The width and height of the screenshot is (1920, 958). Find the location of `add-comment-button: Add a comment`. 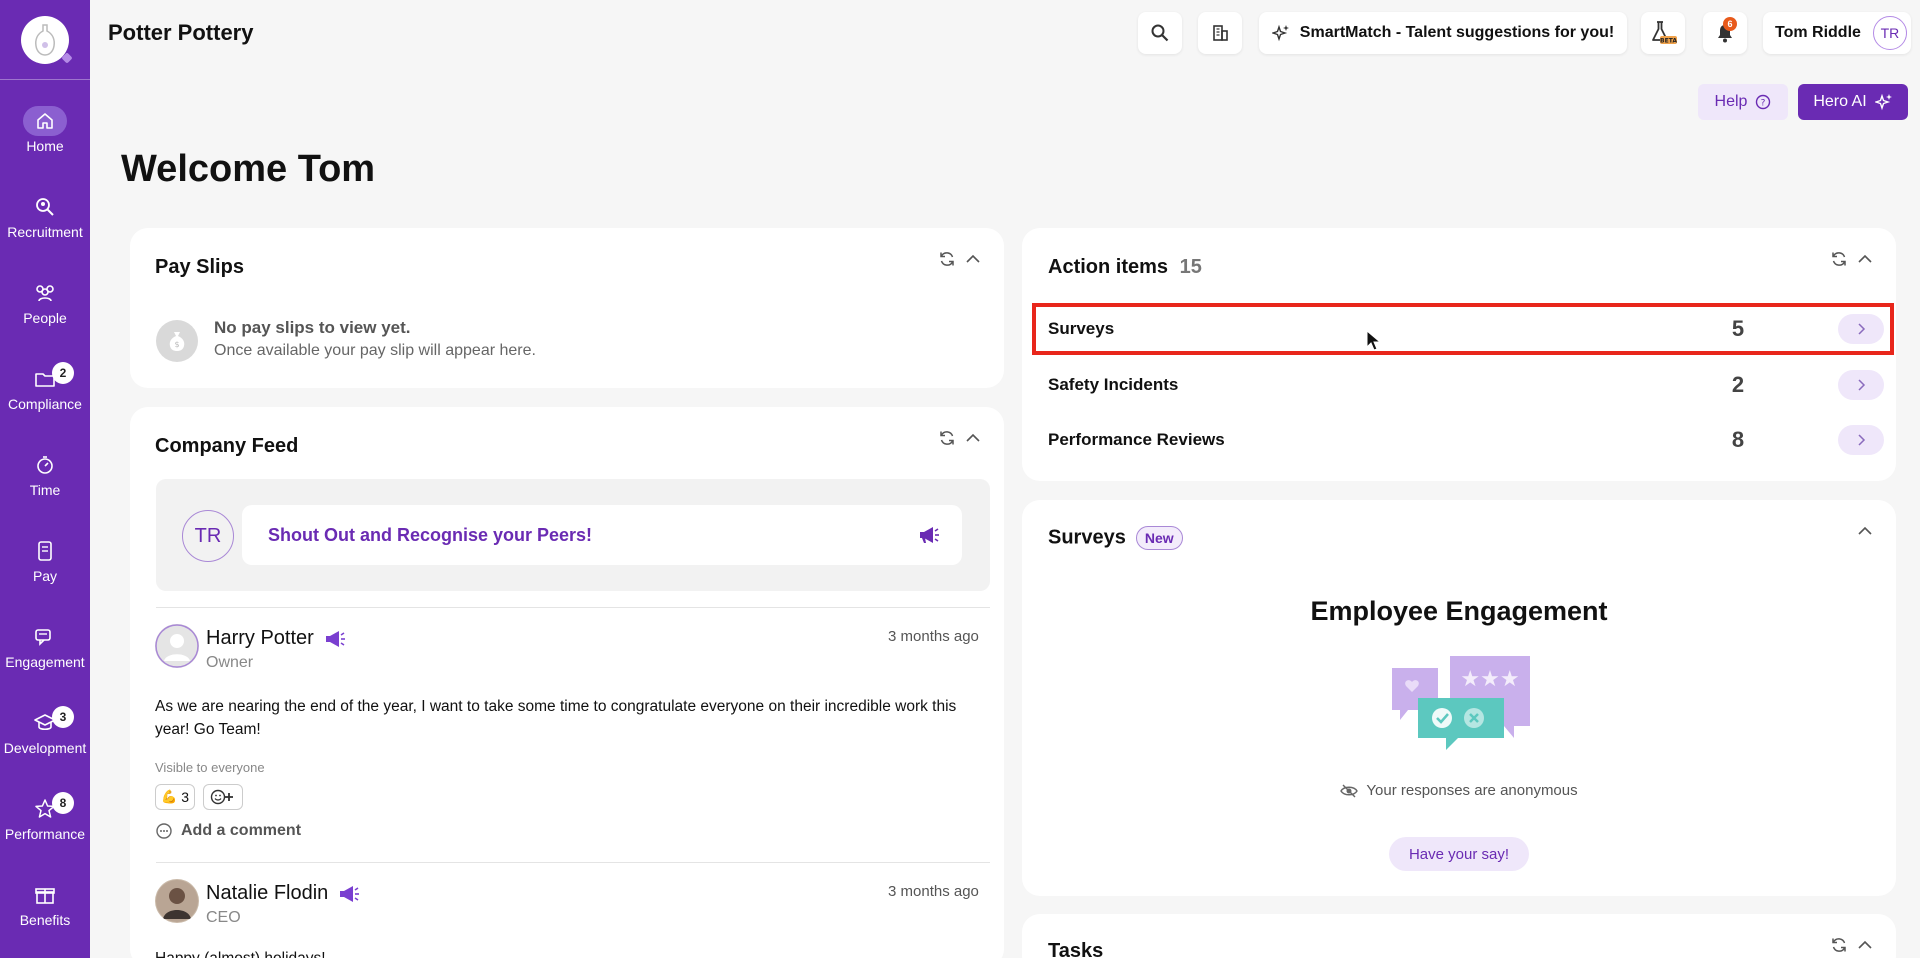

add-comment-button: Add a comment is located at coordinates (228, 831).